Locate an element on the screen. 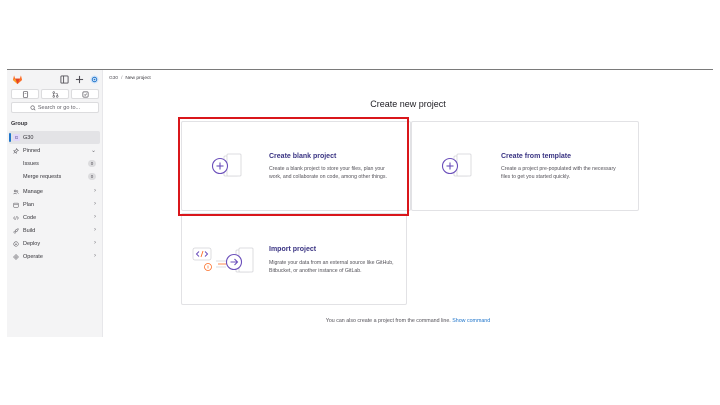  sidebar-item-deploy: Deploy › is located at coordinates (54, 243).